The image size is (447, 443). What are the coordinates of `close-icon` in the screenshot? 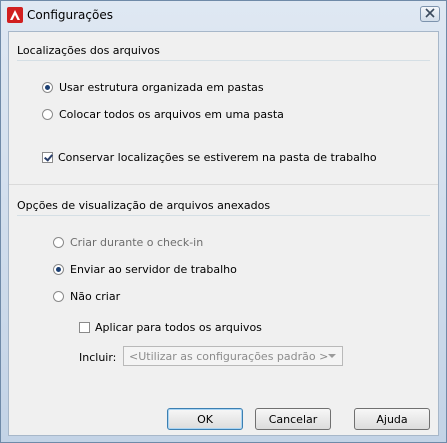 It's located at (430, 14).